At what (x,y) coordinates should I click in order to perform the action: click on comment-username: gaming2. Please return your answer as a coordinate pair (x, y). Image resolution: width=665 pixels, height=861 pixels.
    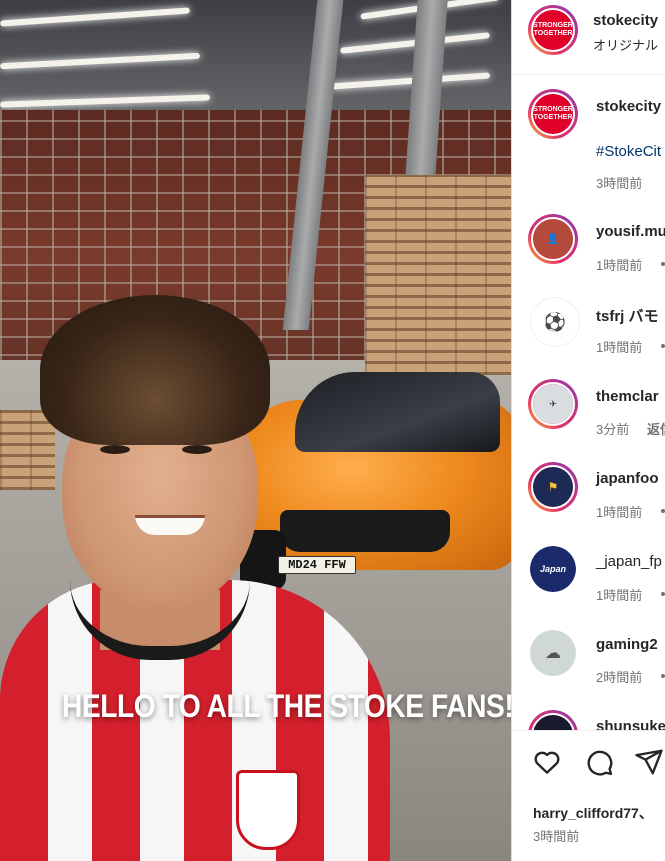
    Looking at the image, I should click on (627, 644).